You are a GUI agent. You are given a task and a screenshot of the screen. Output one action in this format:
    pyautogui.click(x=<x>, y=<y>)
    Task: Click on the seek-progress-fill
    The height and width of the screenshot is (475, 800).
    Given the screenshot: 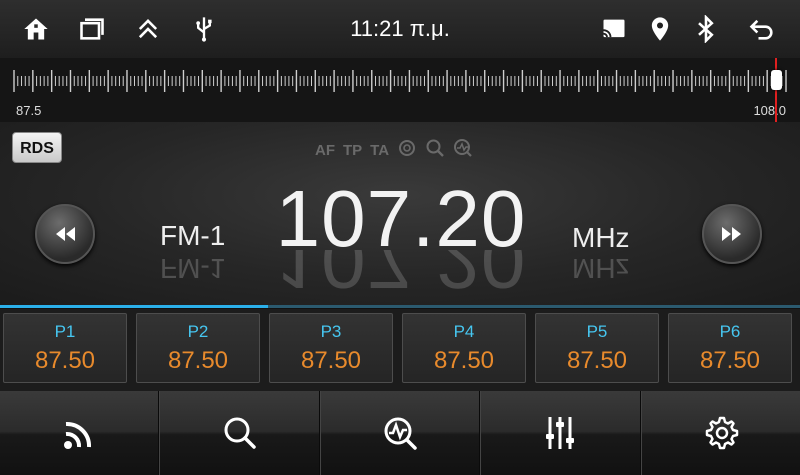 What is the action you would take?
    pyautogui.click(x=134, y=306)
    